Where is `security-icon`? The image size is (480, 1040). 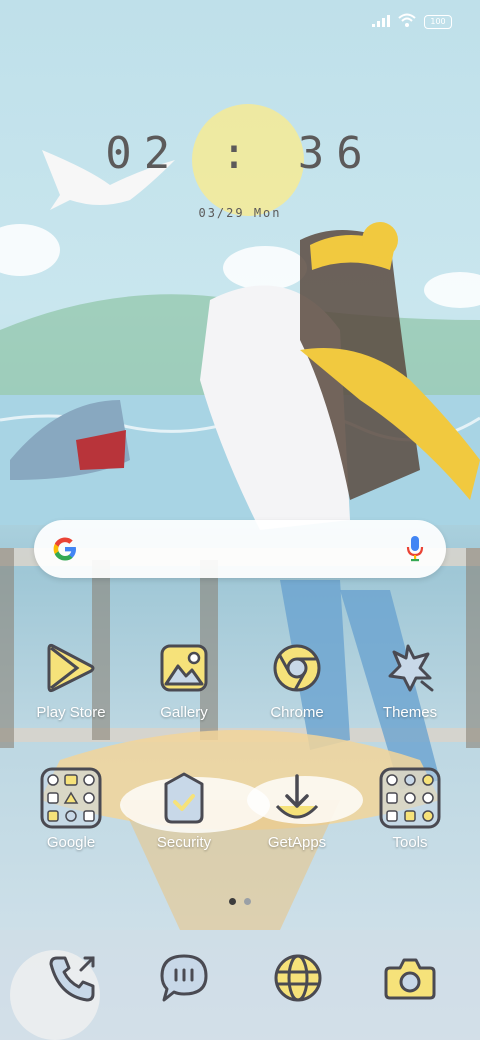
security-icon is located at coordinates (184, 798).